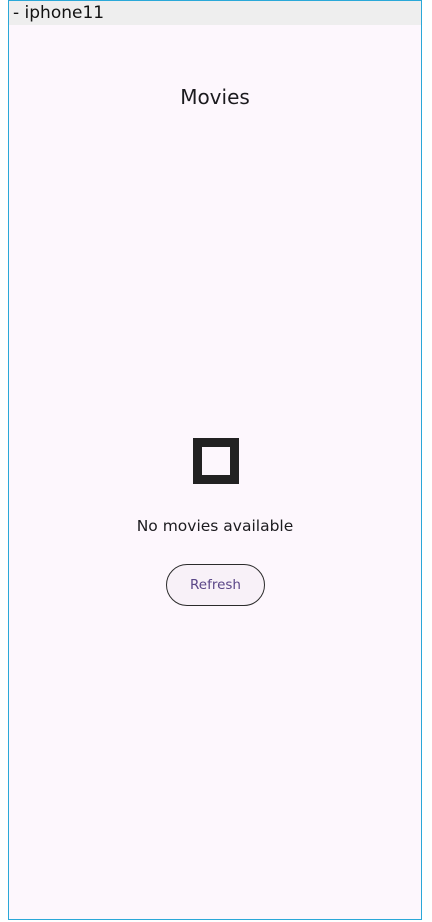  What do you see at coordinates (215, 526) in the screenshot?
I see `empty-state-message: No movies available` at bounding box center [215, 526].